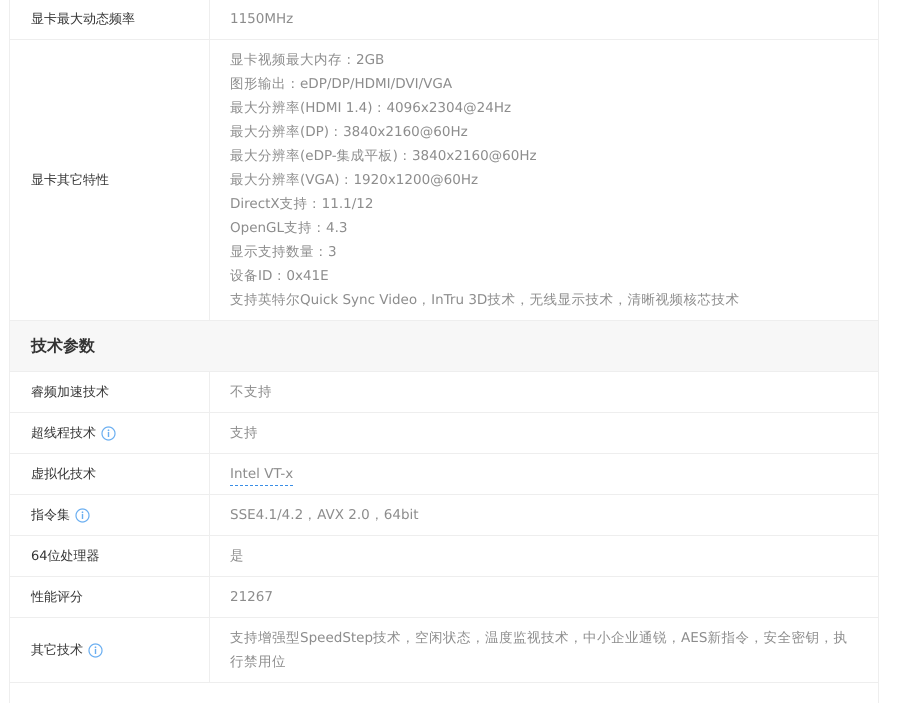 The width and height of the screenshot is (897, 703). Describe the element at coordinates (70, 180) in the screenshot. I see `spec-label: 显卡其它特性` at that location.